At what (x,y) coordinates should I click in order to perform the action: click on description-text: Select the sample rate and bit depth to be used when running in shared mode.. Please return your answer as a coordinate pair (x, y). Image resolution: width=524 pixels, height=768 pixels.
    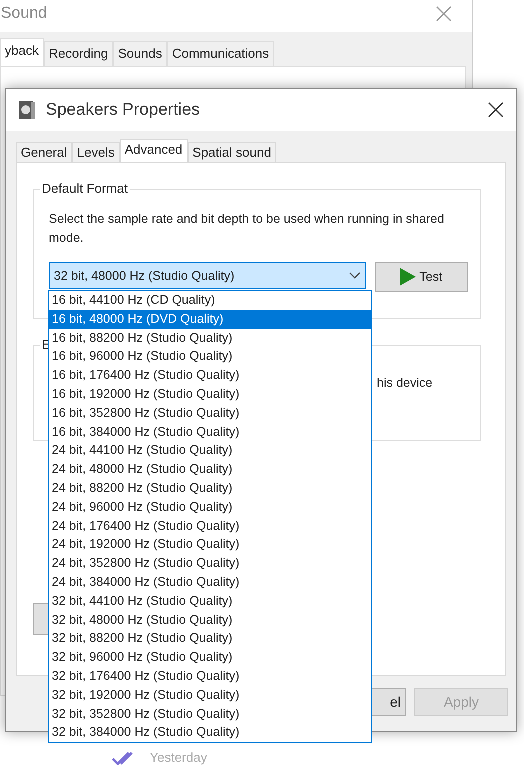
    Looking at the image, I should click on (247, 229).